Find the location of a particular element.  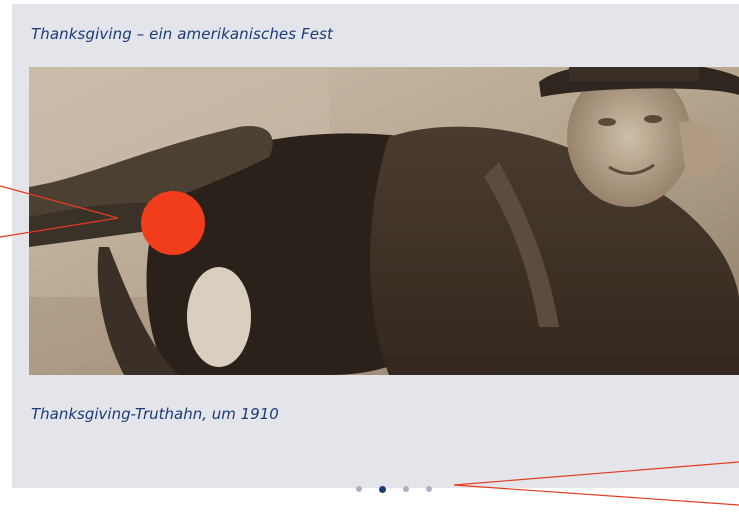

carousel-pagination is located at coordinates (394, 489).